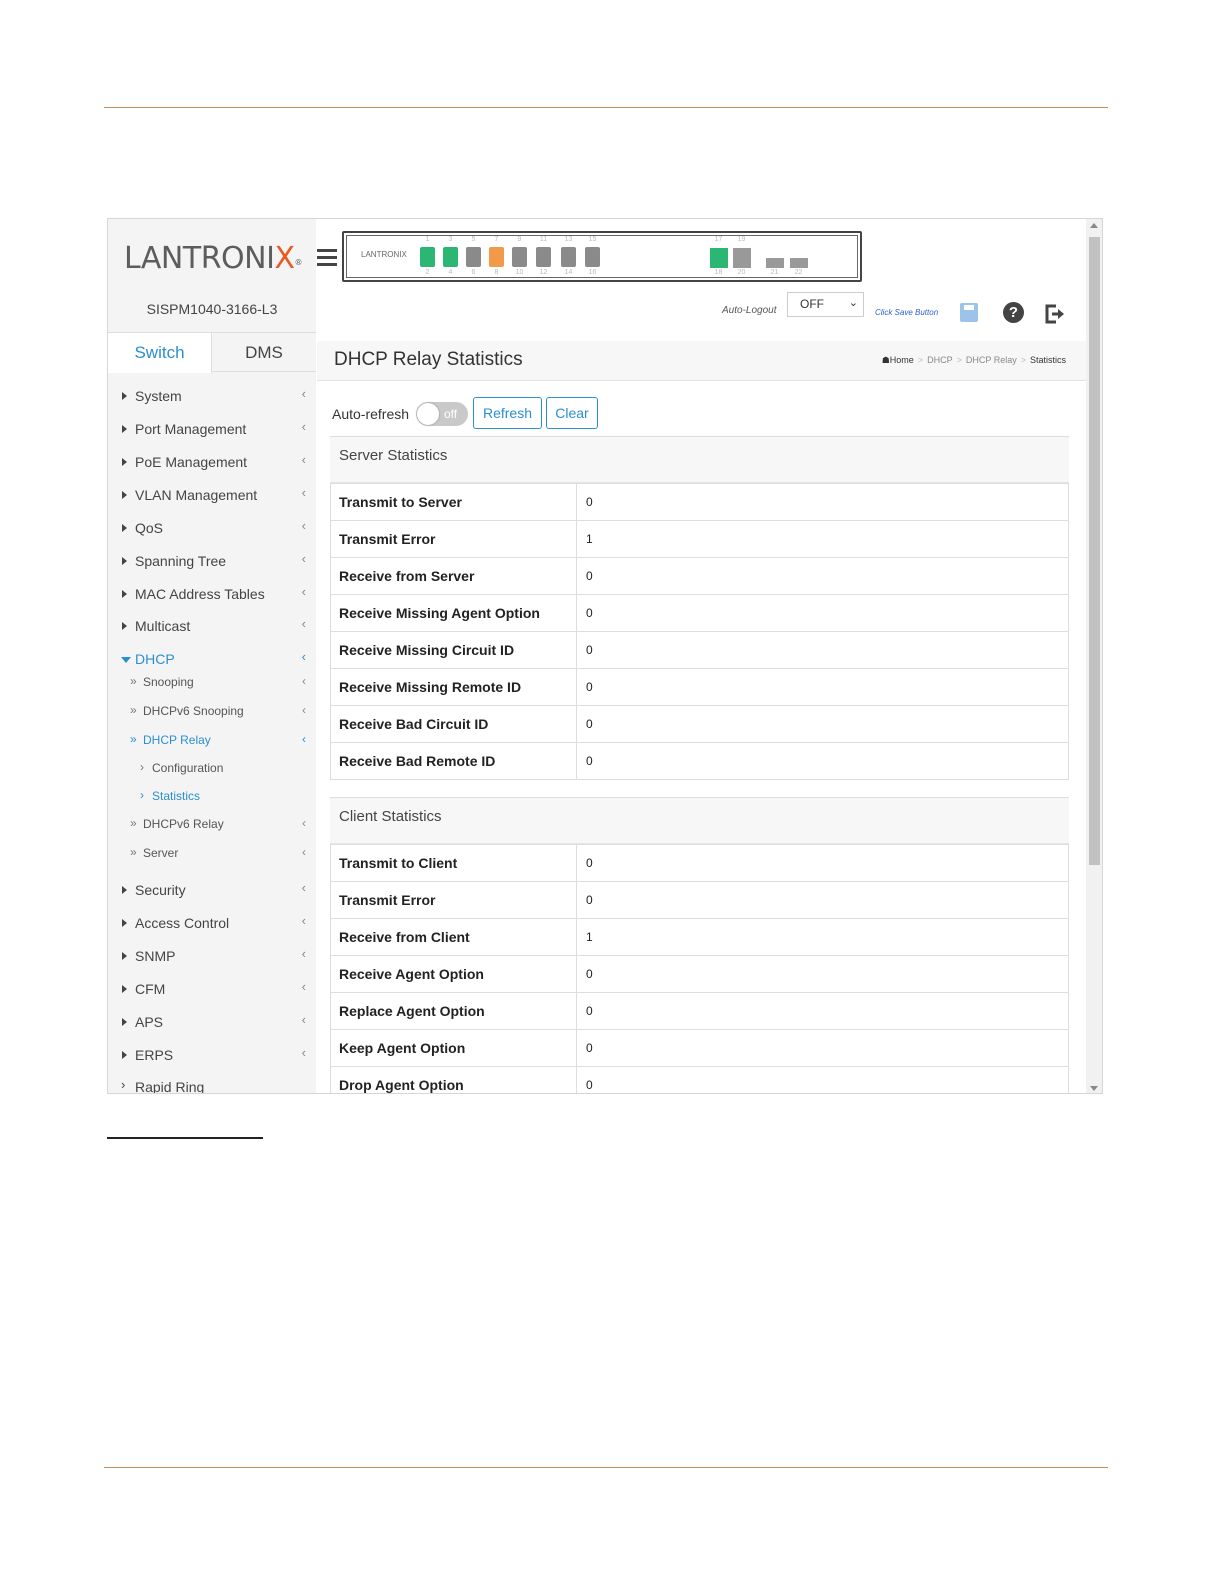 This screenshot has width=1224, height=1584. Describe the element at coordinates (1013, 312) in the screenshot. I see `help-icon: ?` at that location.